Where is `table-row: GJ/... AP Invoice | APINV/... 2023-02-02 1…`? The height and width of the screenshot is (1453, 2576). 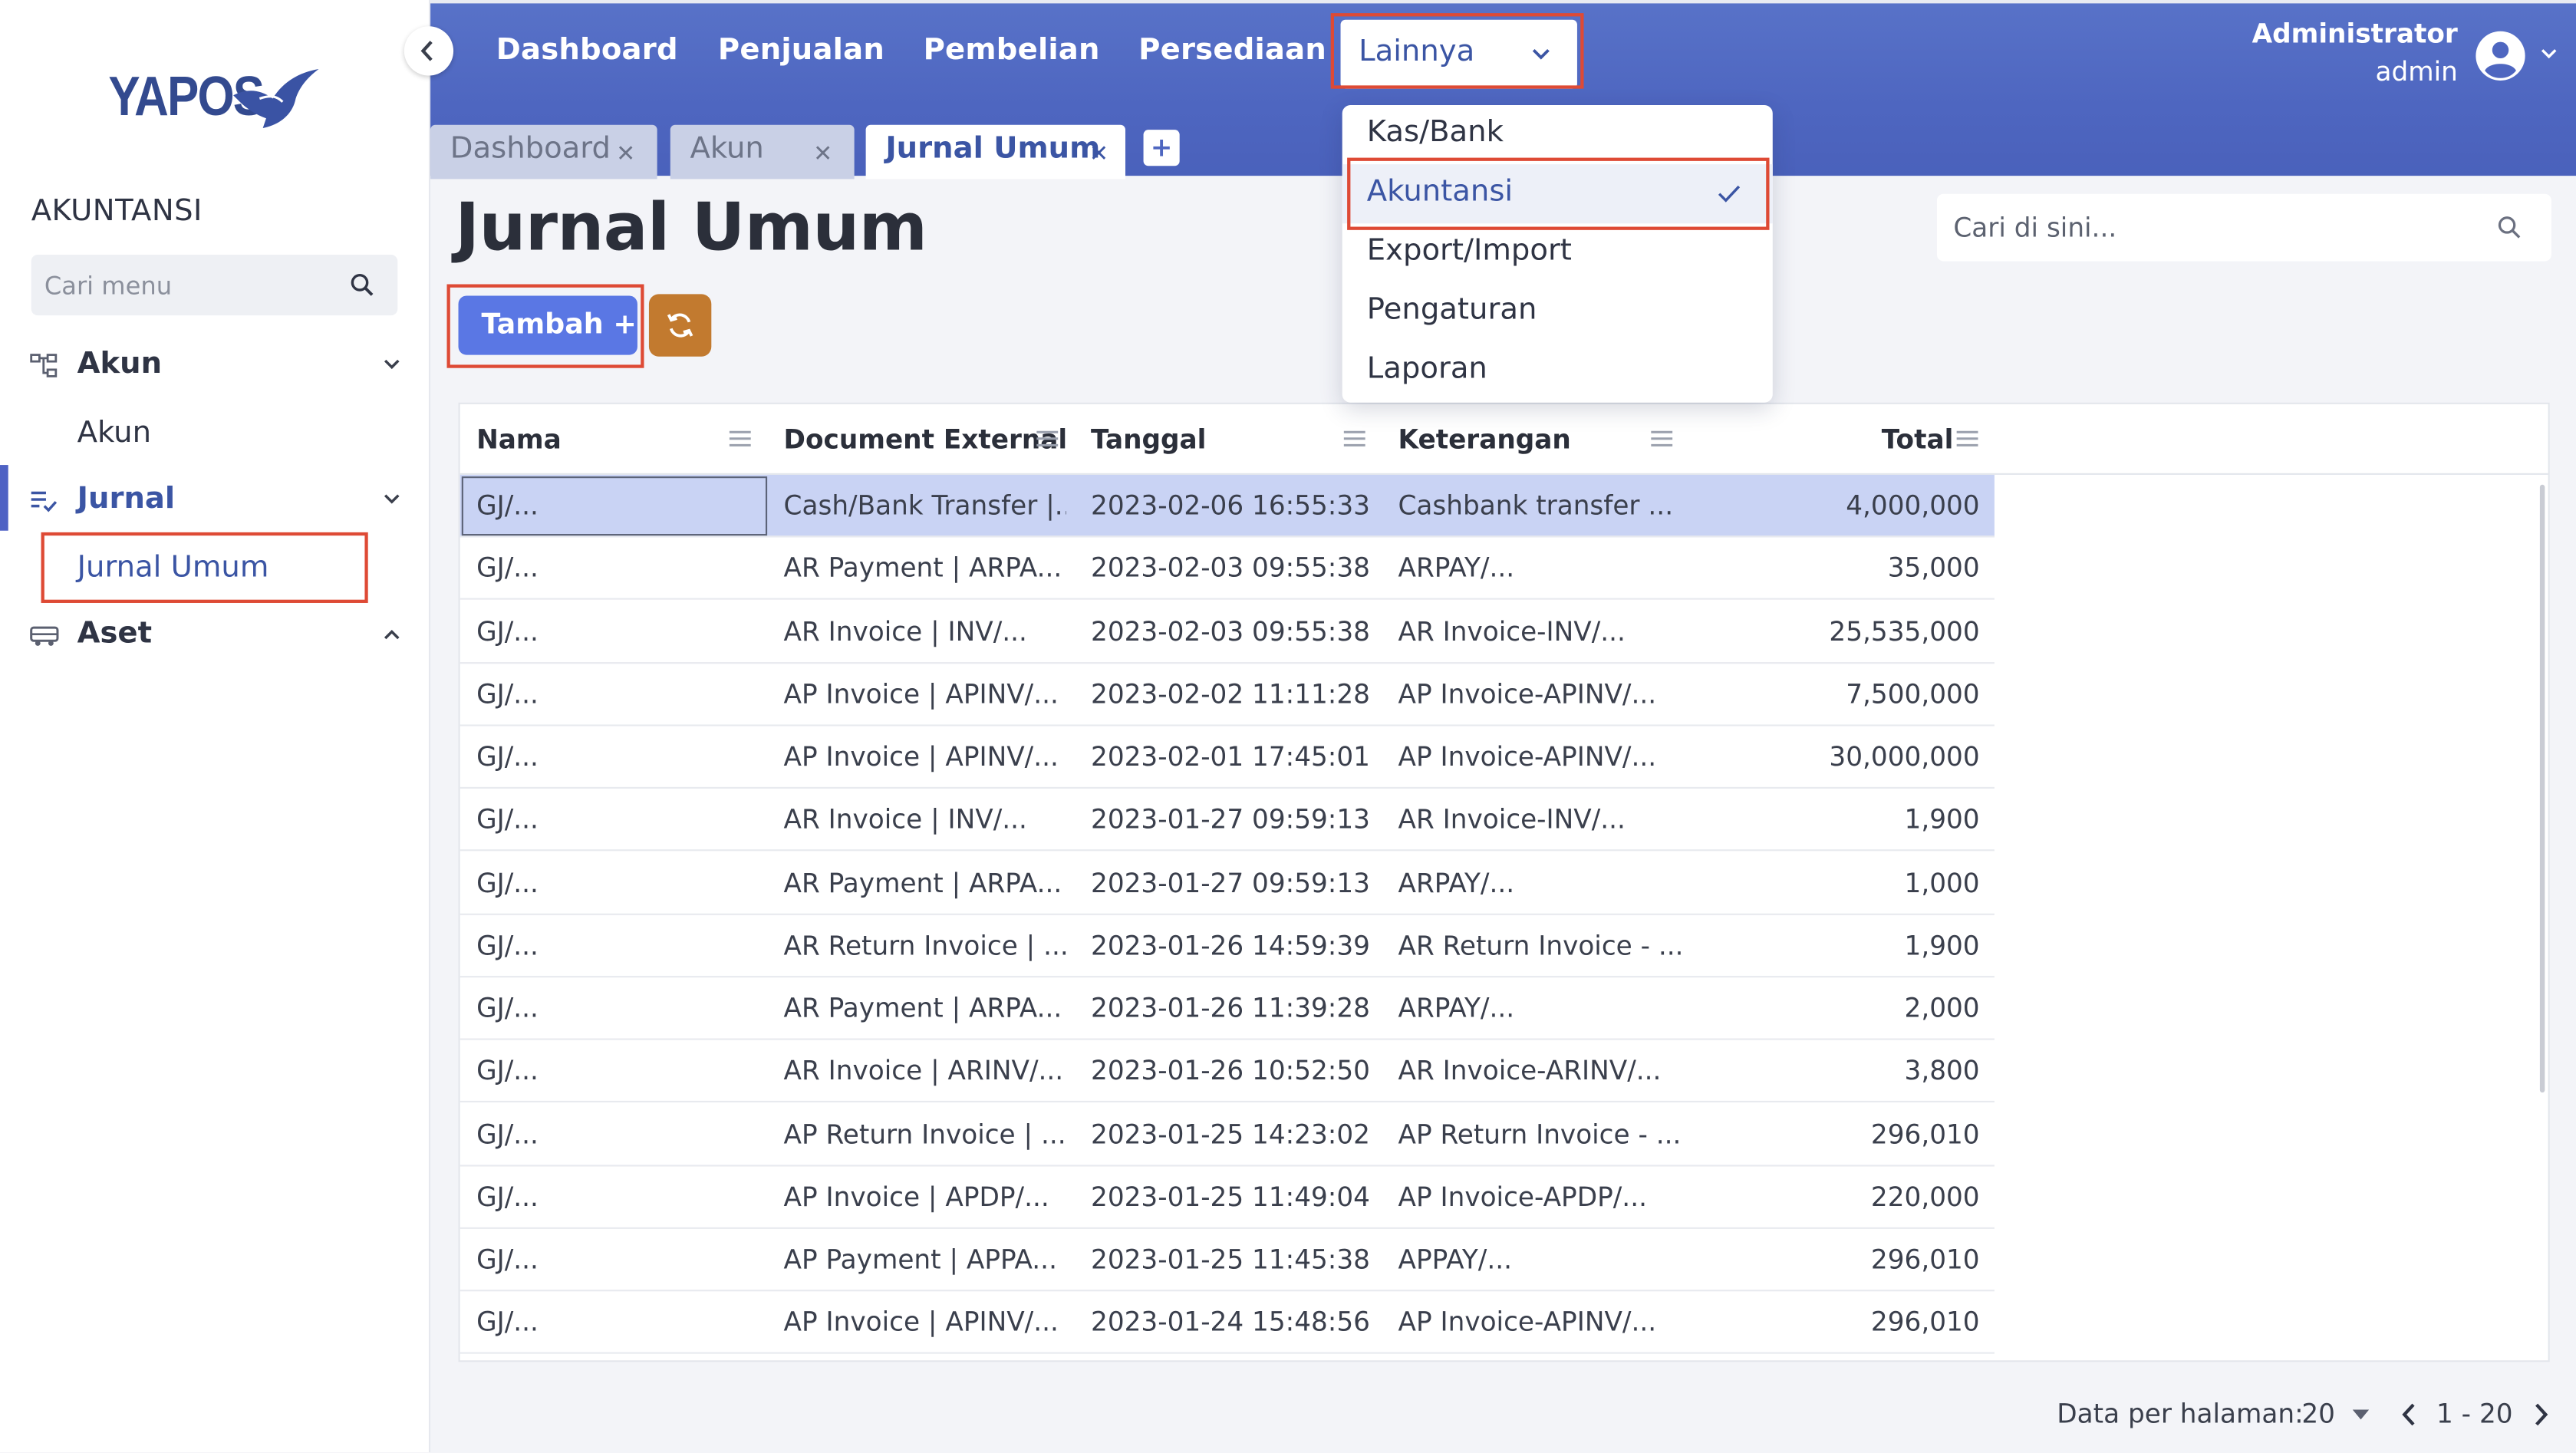 table-row: GJ/... AP Invoice | APINV/... 2023-02-02 1… is located at coordinates (1227, 695).